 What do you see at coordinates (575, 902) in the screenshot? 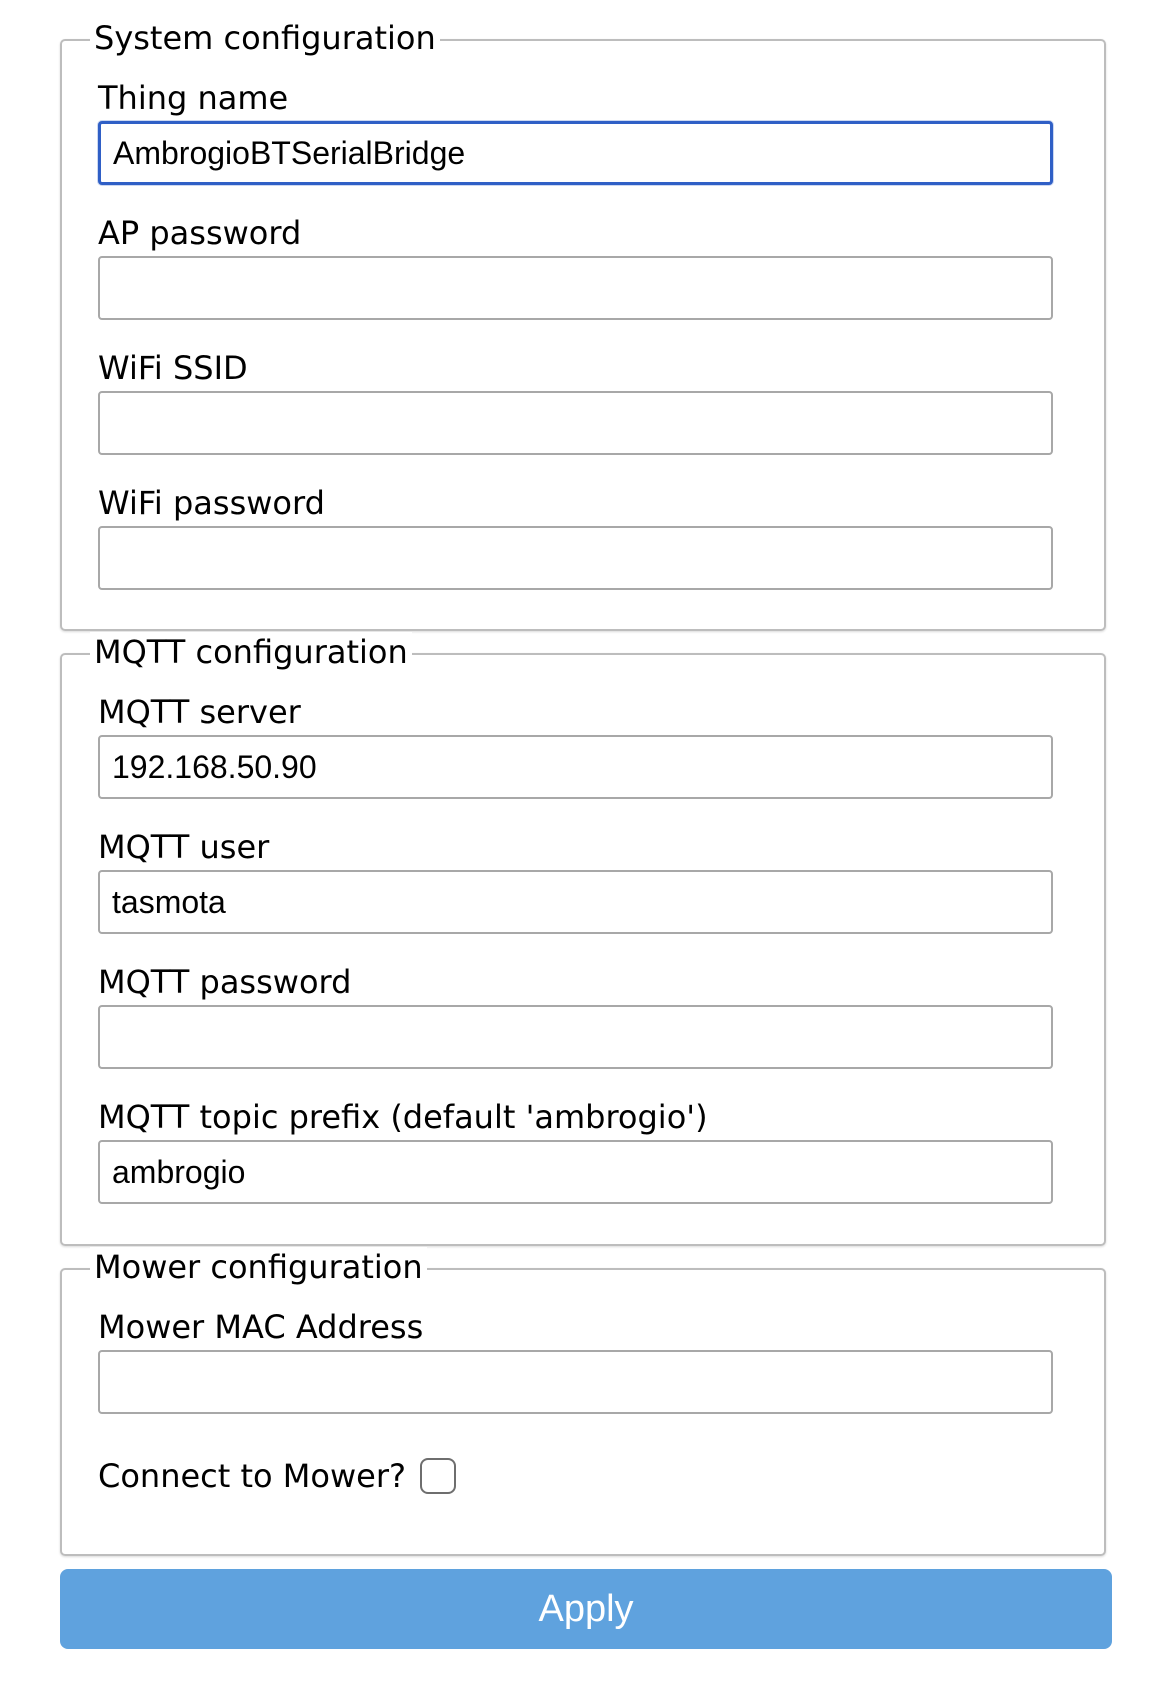
I see `mqtt-user-input` at bounding box center [575, 902].